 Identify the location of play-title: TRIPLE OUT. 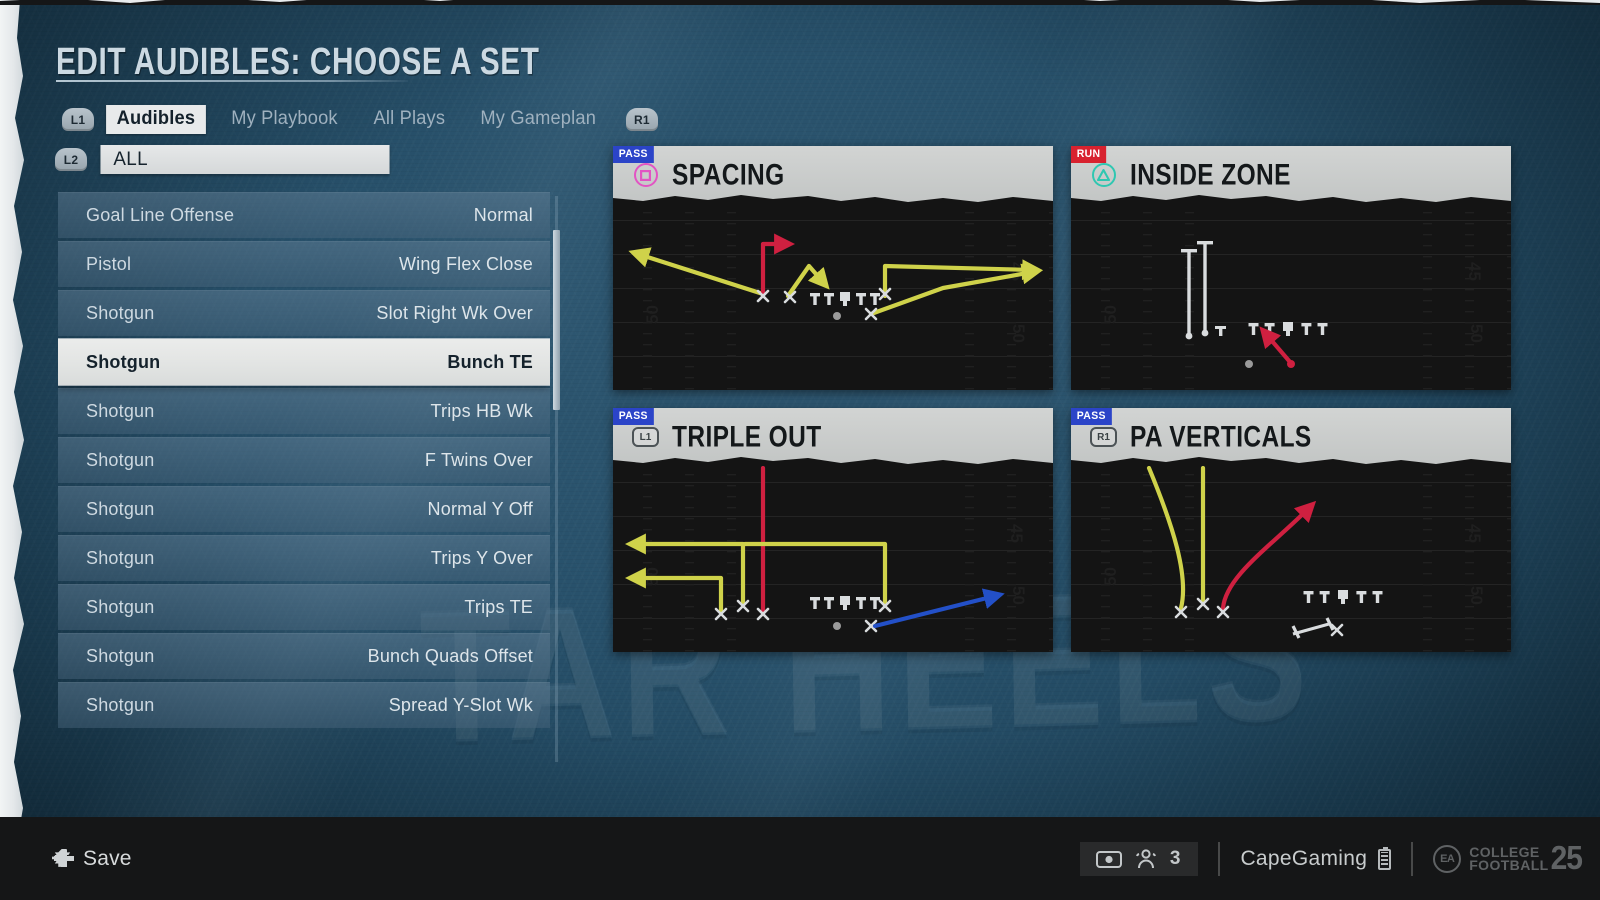
(747, 436).